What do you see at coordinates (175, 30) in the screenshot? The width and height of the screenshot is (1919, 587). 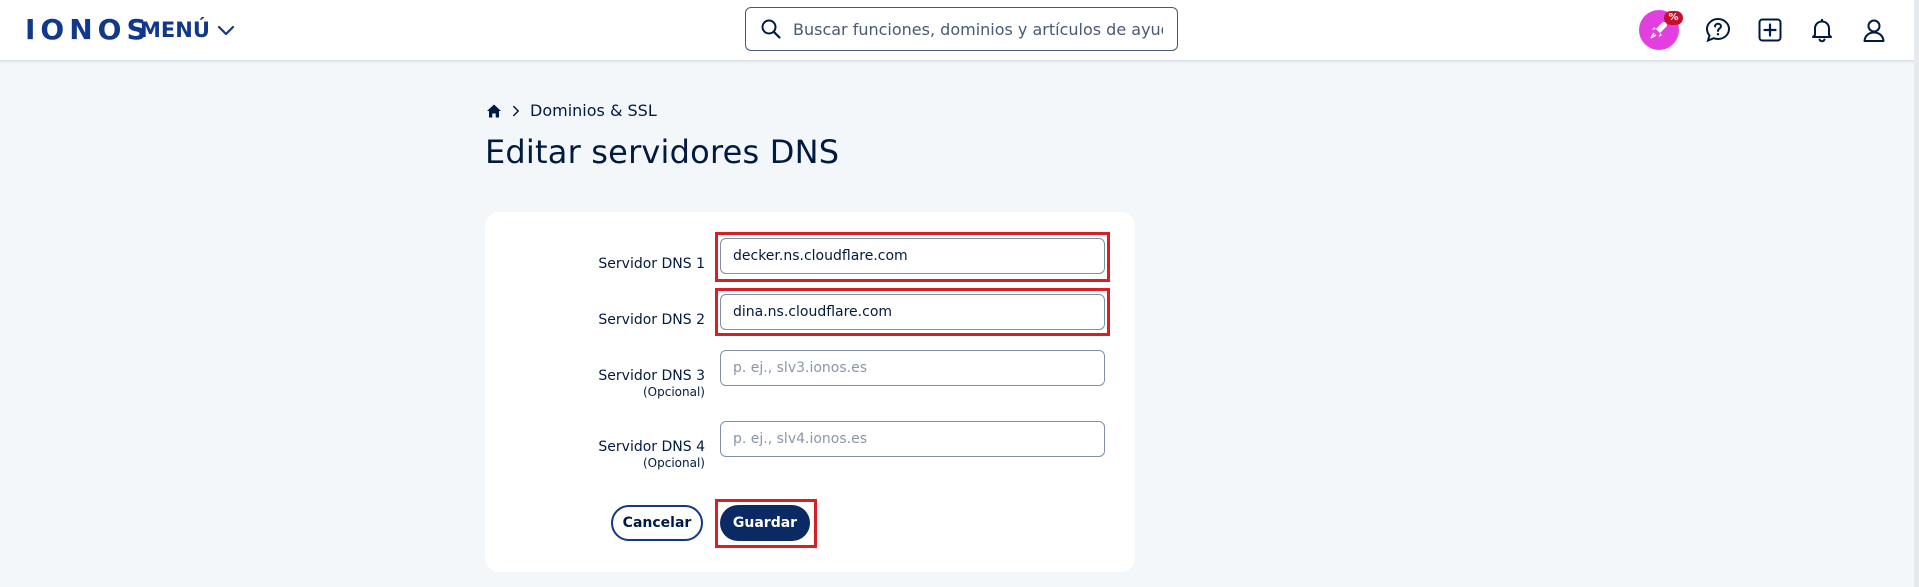 I see `menu-label: MENÚ` at bounding box center [175, 30].